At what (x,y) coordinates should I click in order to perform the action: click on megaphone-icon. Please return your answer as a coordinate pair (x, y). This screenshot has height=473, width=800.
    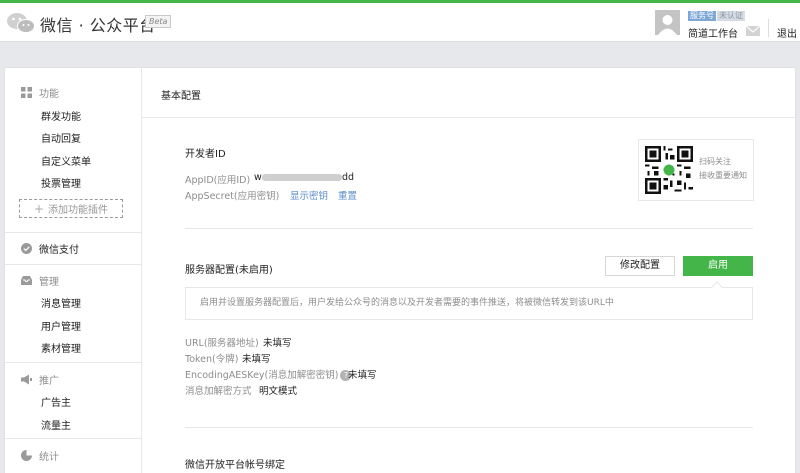
    Looking at the image, I should click on (26, 379).